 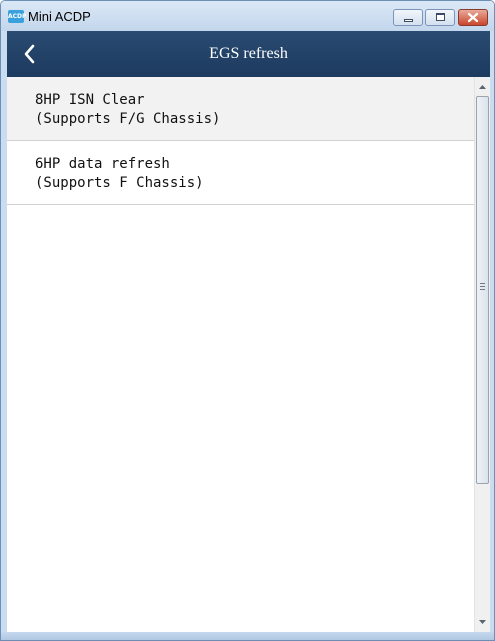 I want to click on scroll-down-arrow-icon, so click(x=482, y=622).